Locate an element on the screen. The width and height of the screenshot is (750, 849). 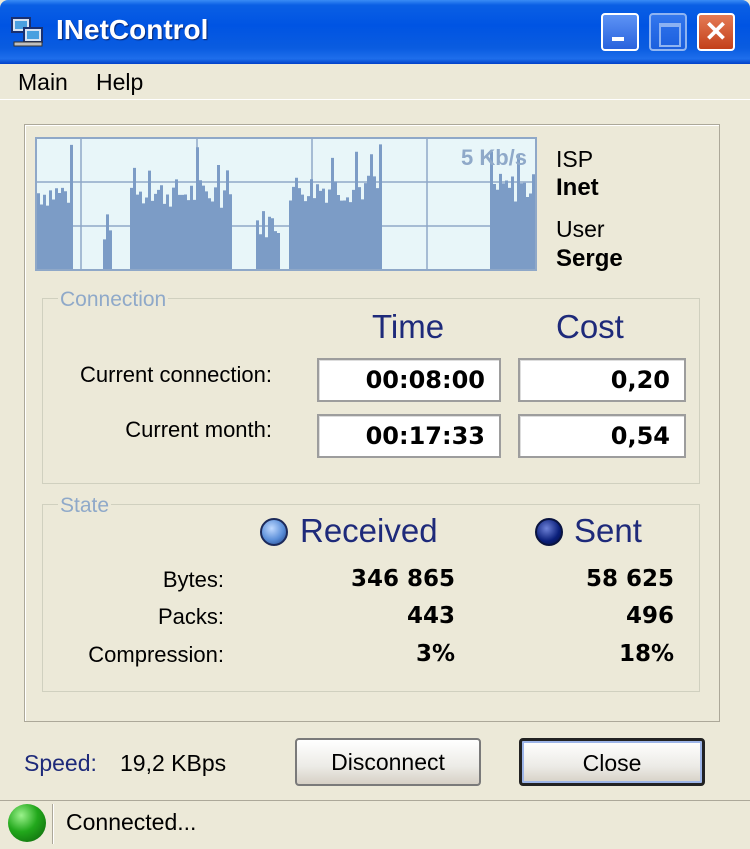
packs-received: 443 is located at coordinates (430, 616).